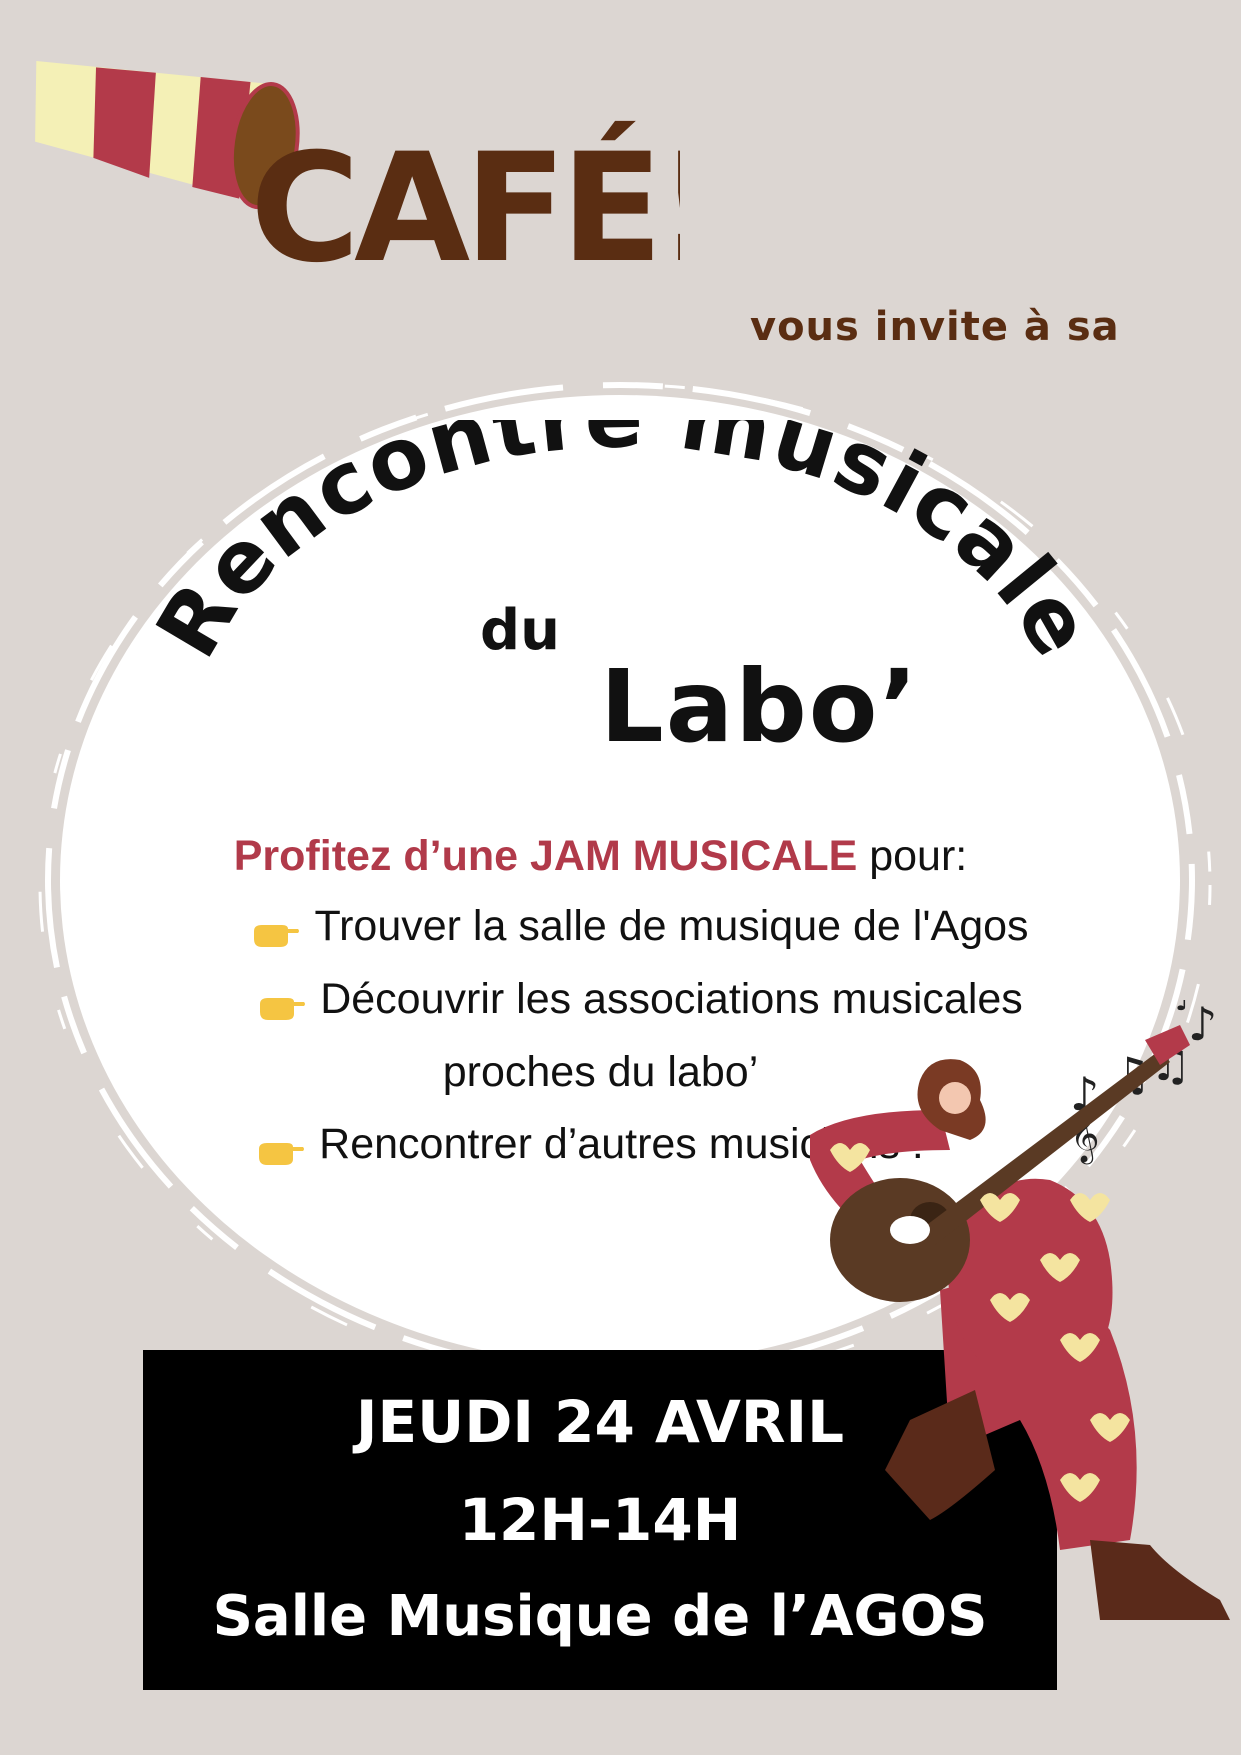 Image resolution: width=1241 pixels, height=1755 pixels. Describe the element at coordinates (545, 856) in the screenshot. I see `intro-accent: Profitez d’une JAM MUSICALE` at that location.